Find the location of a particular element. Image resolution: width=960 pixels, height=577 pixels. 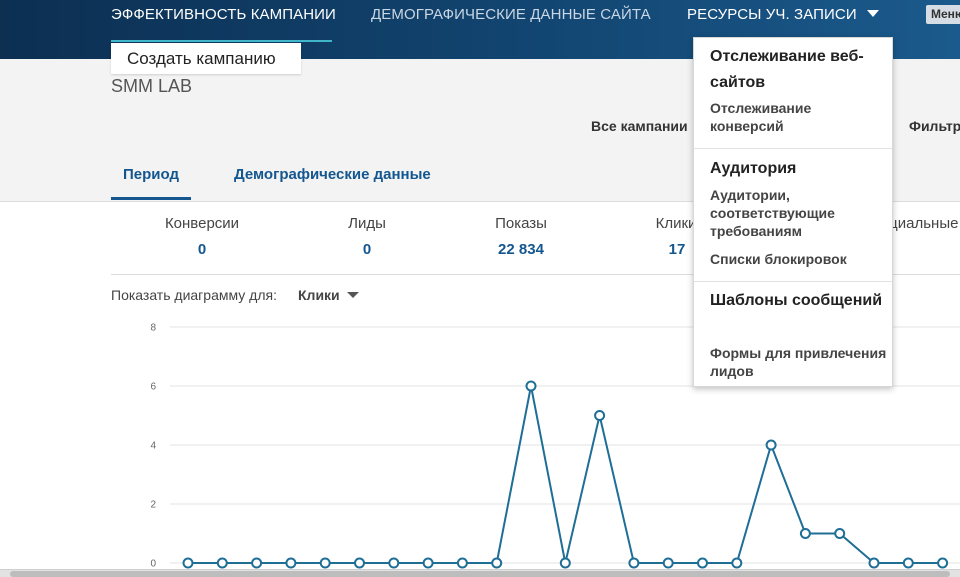

dropdown-item-conversion-tracking: Отслеживание конверсий is located at coordinates (799, 117).